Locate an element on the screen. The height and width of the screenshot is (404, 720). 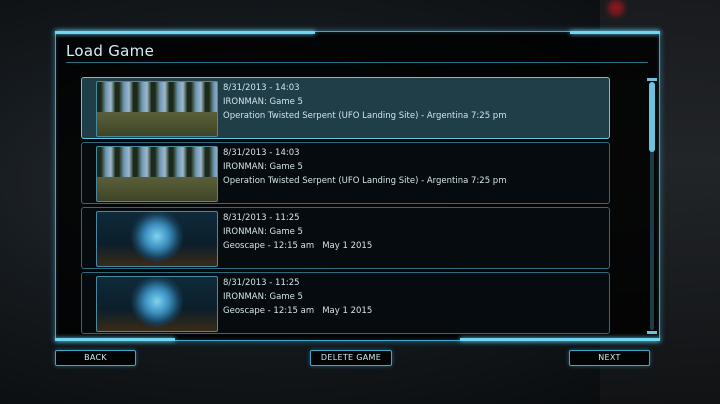
background-red-light is located at coordinates (616, 8).